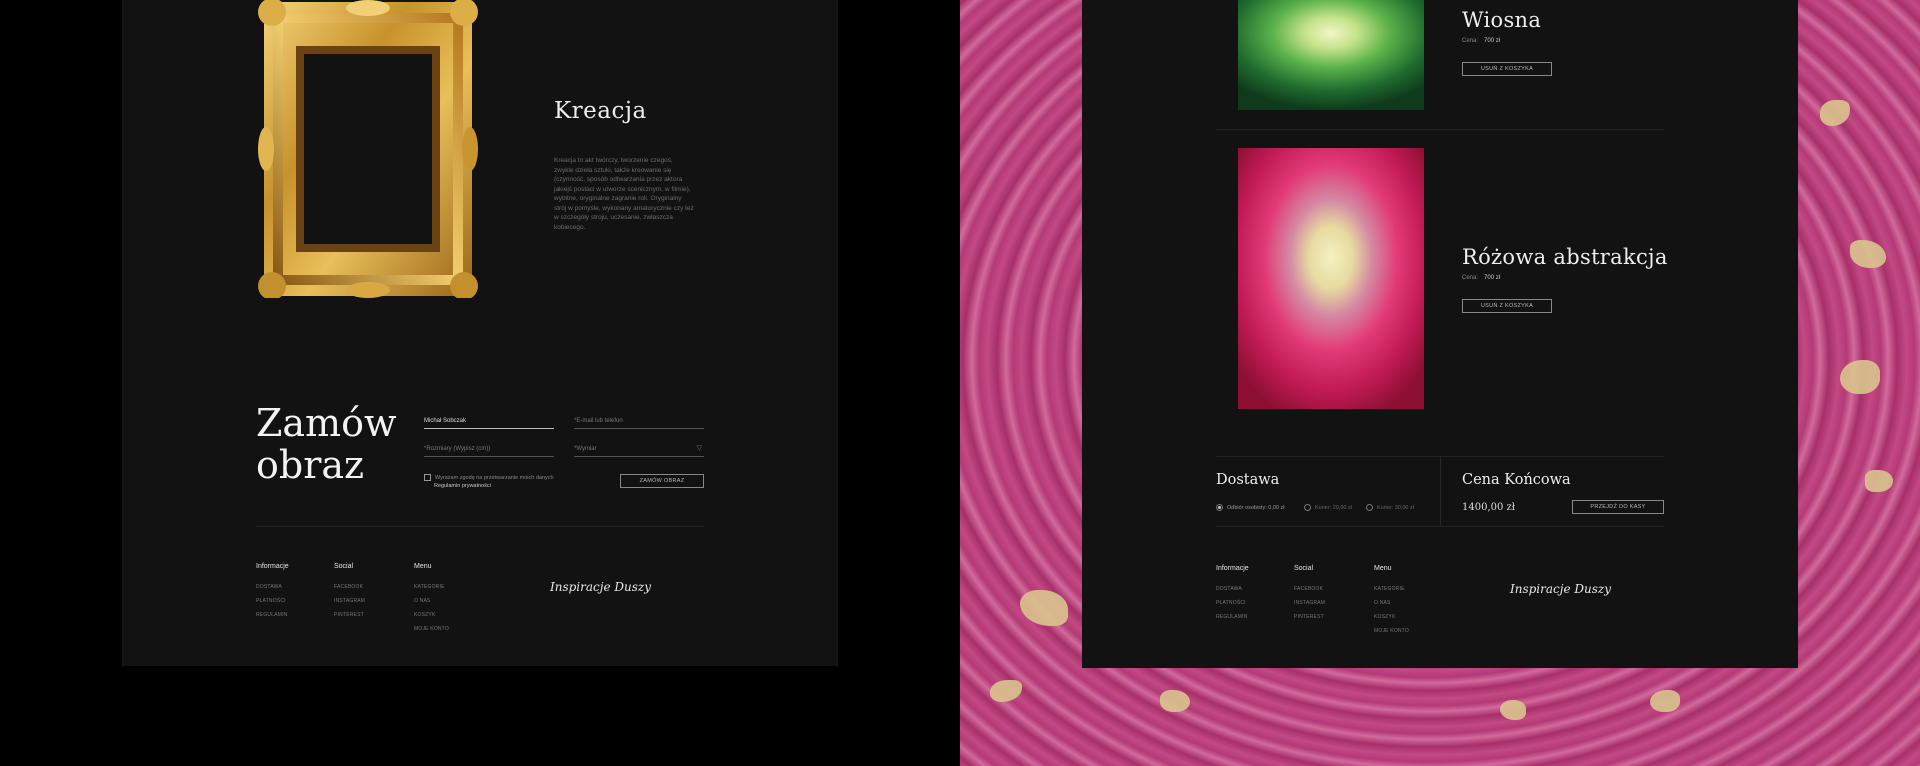 The image size is (1920, 766). I want to click on item-title: Różowa abstrakcja, so click(1565, 257).